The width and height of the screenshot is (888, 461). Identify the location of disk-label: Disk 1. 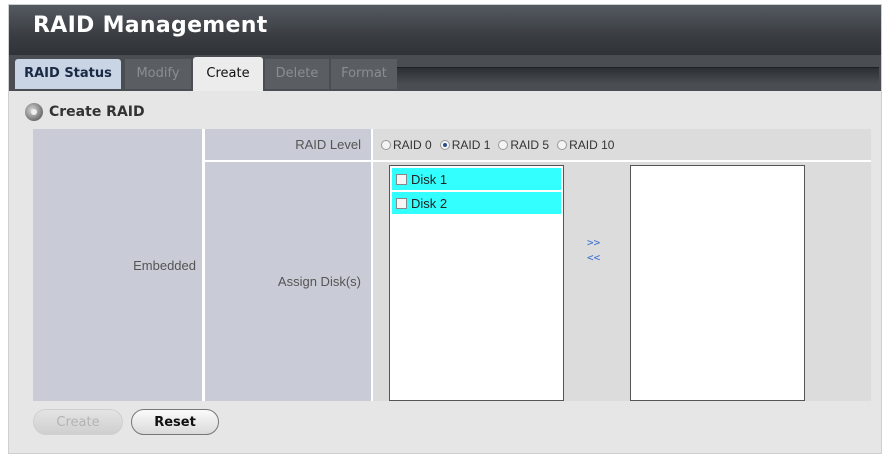
(429, 179).